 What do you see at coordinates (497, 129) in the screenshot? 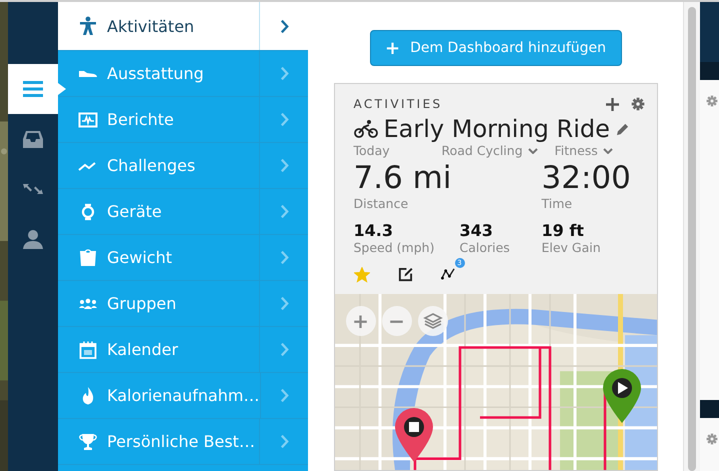
I see `activity-title: Early Morning Ride` at bounding box center [497, 129].